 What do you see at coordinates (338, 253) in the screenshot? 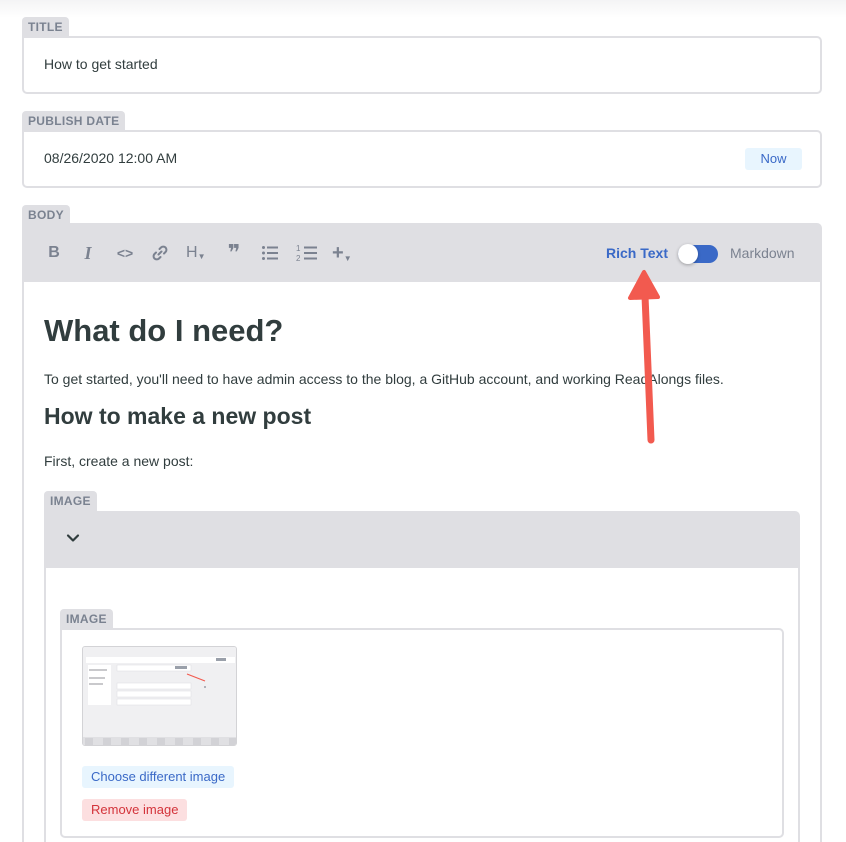
I see `plus-icon: +` at bounding box center [338, 253].